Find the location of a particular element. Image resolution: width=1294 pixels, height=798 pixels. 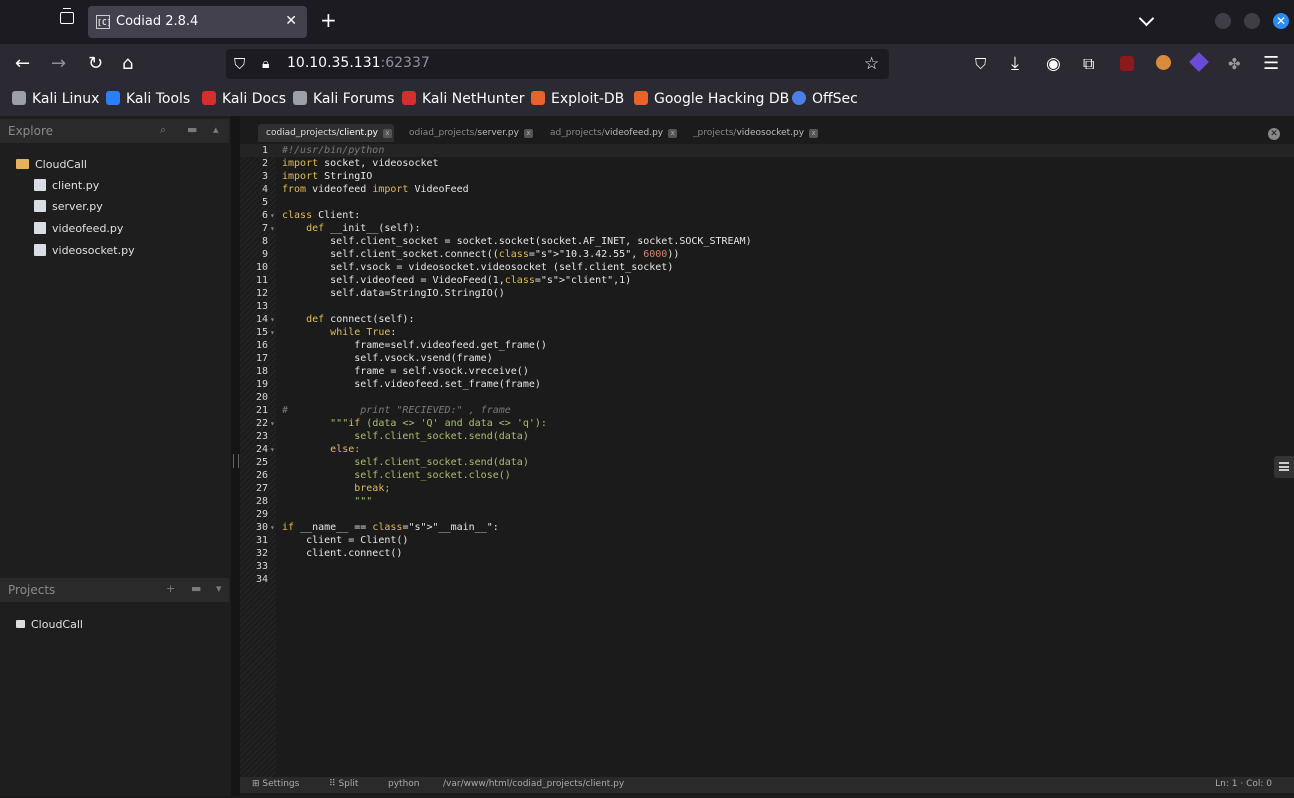

settings-button: ⊞ Settings is located at coordinates (275, 784).